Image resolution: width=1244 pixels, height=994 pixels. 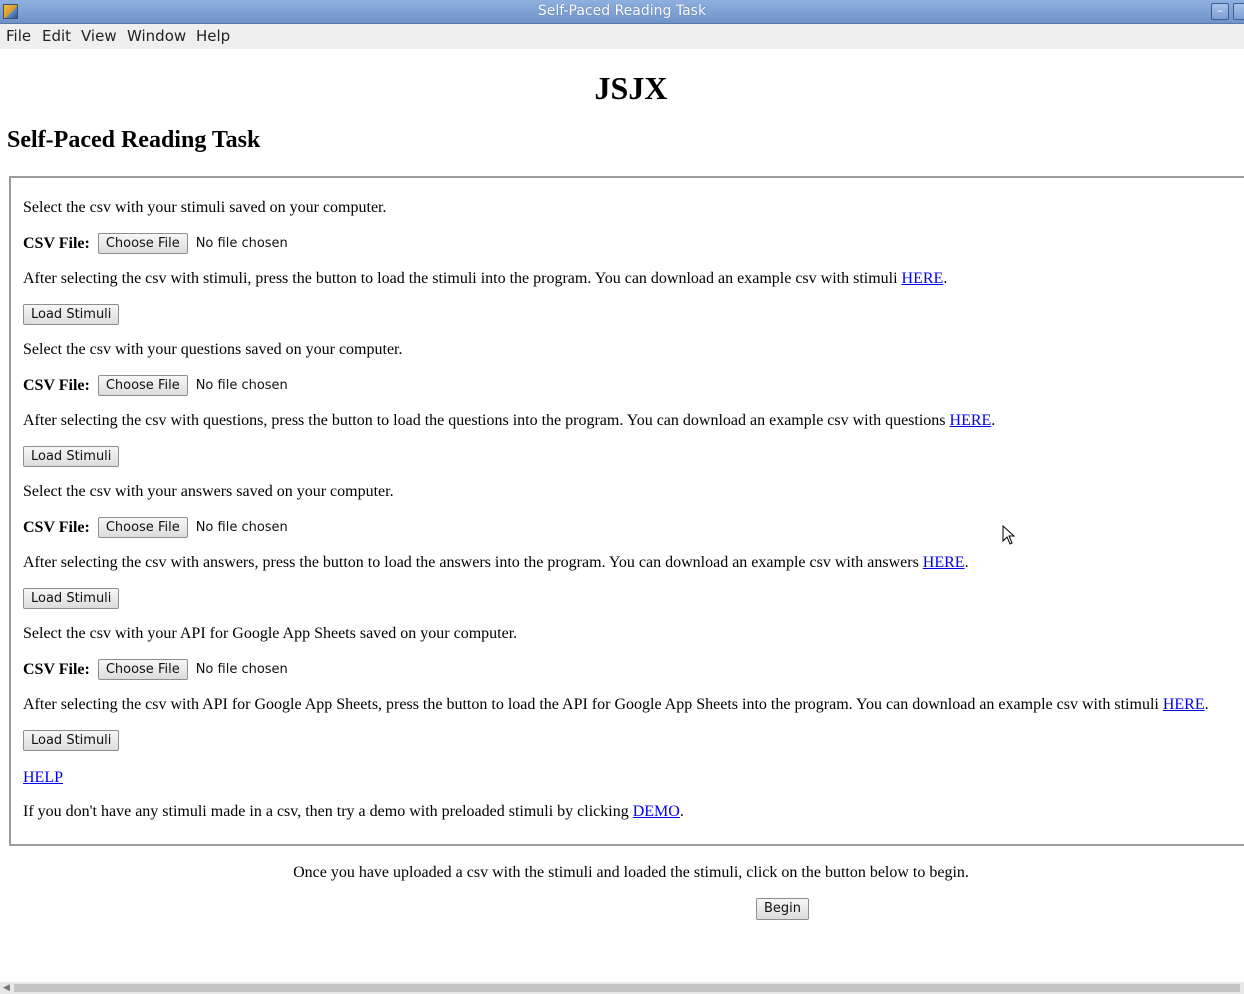 I want to click on api-choose-file-button: Choose File, so click(x=142, y=669).